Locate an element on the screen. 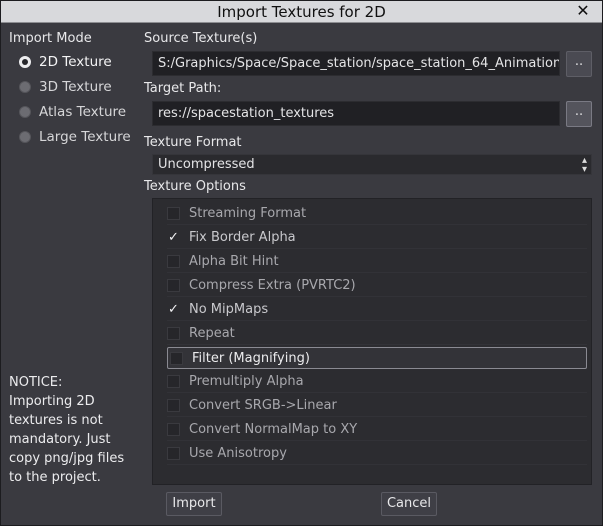 This screenshot has height=526, width=603. option-label: Alpha Bit Hint is located at coordinates (234, 261).